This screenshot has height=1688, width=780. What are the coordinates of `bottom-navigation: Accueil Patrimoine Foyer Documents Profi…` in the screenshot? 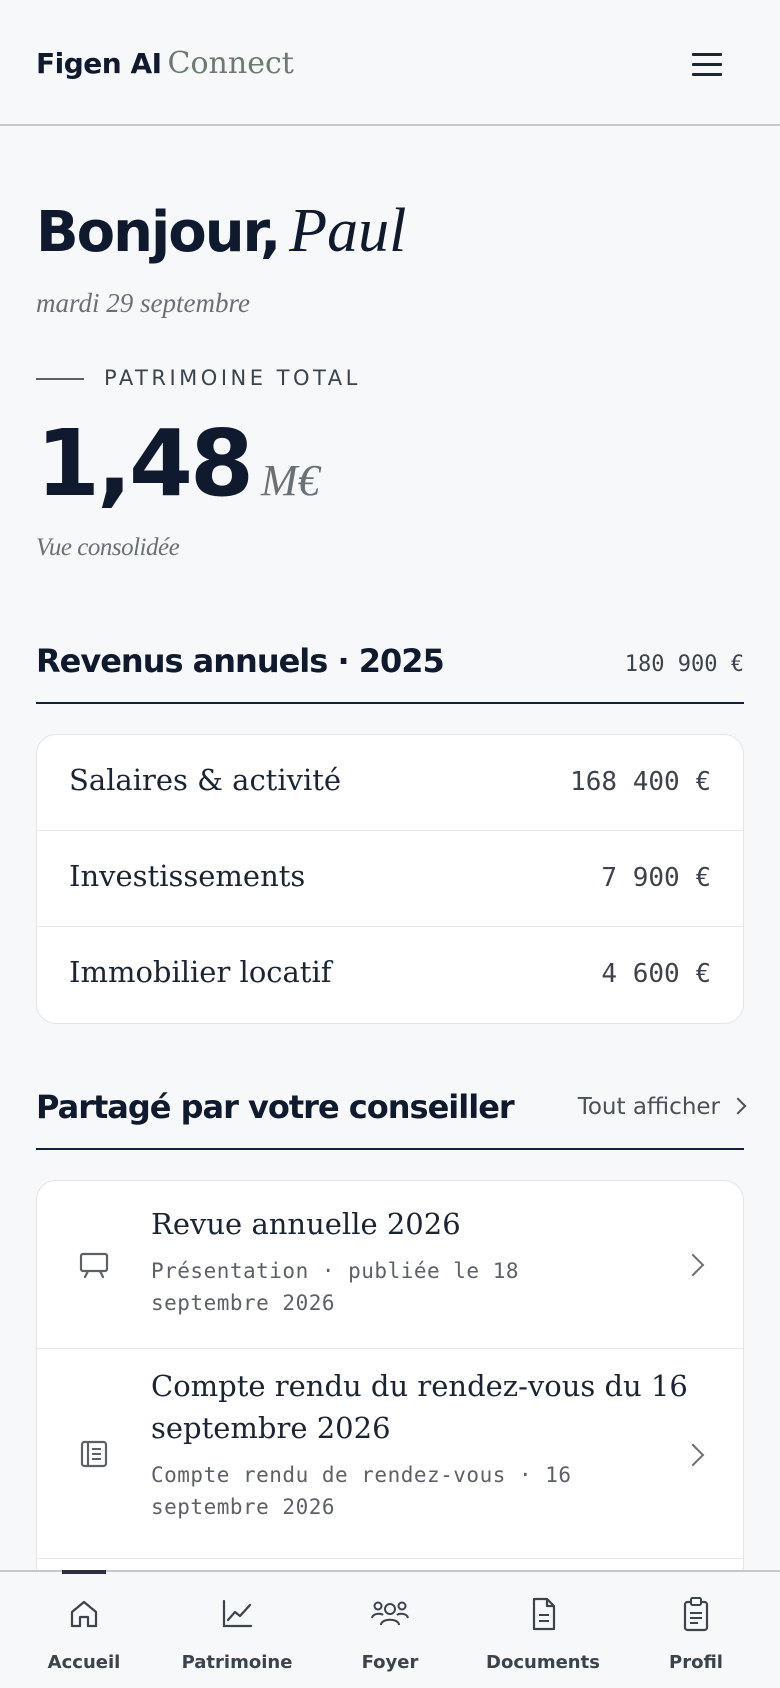 It's located at (390, 1629).